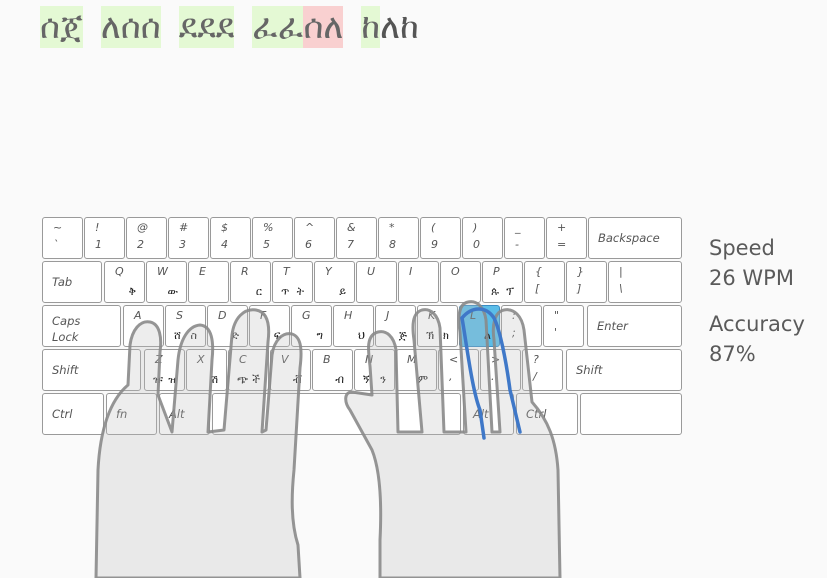 This screenshot has width=827, height=578. I want to click on key-n: Nኝን, so click(374, 370).